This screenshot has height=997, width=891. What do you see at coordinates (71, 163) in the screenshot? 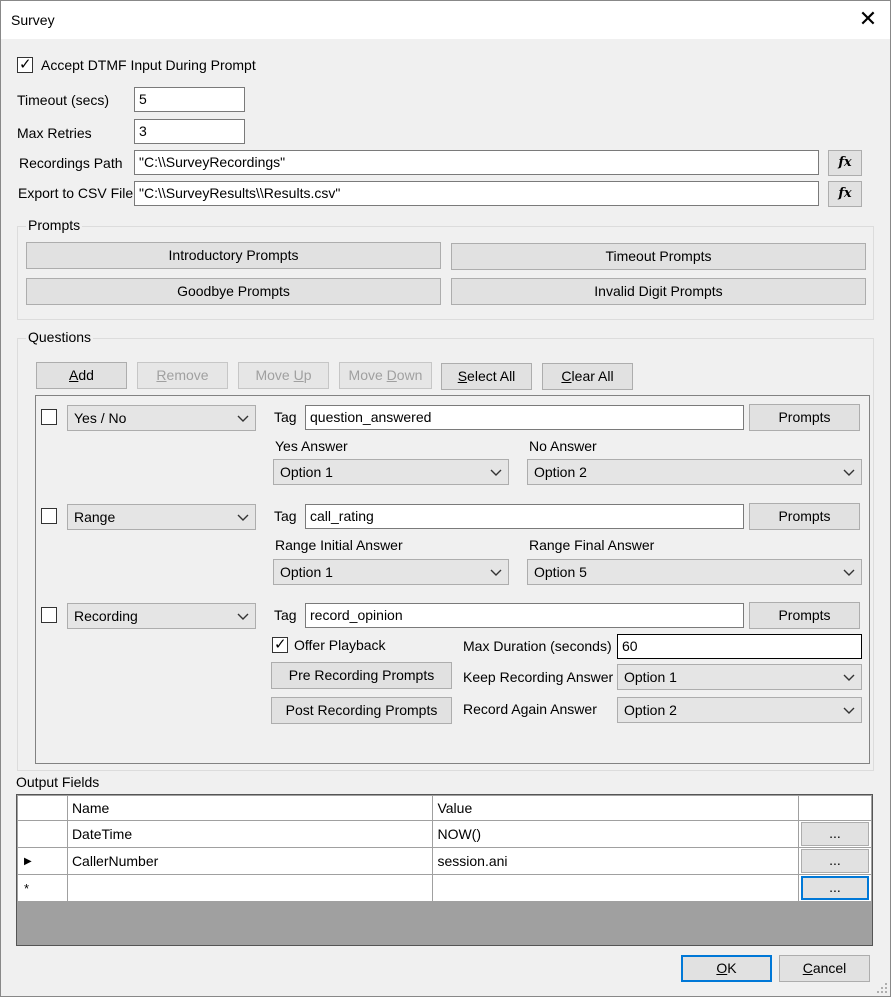
I see `recordings-path-label: Recordings Path` at bounding box center [71, 163].